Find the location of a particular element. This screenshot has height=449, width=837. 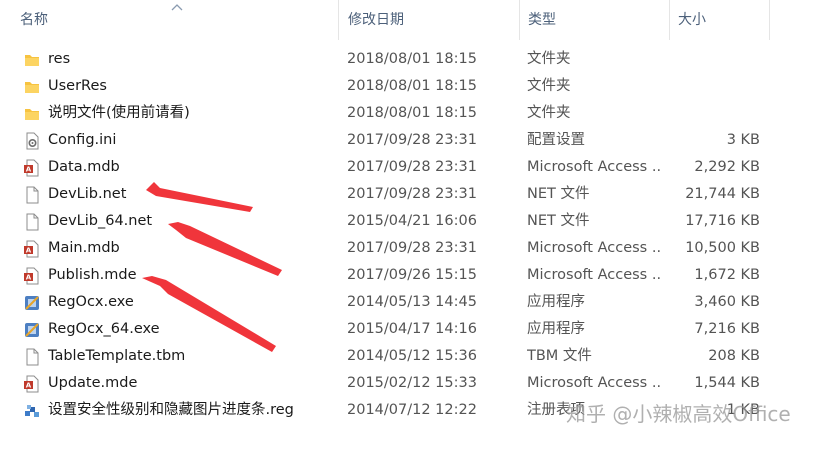

file-row: Config.ini 2017/09/28 23:31 配置设置 3 KB is located at coordinates (418, 140).